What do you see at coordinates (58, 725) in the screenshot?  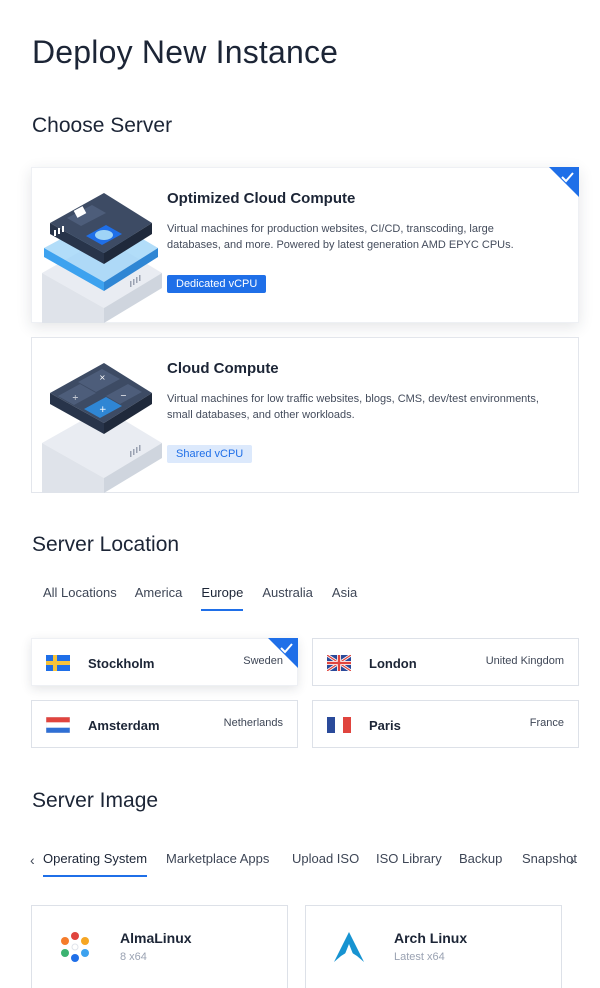 I see `netherlands-flag-icon` at bounding box center [58, 725].